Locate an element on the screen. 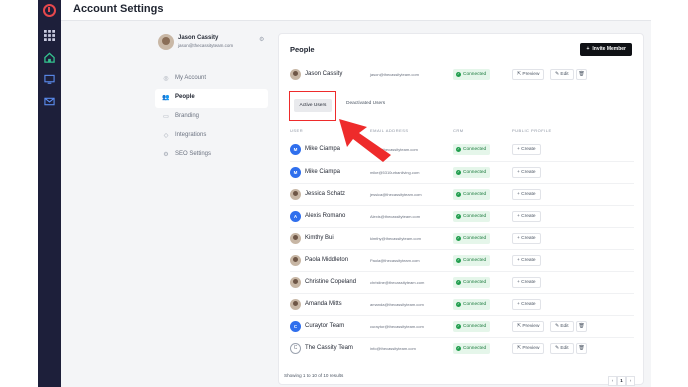  prev-page-button: ‹ is located at coordinates (612, 381).